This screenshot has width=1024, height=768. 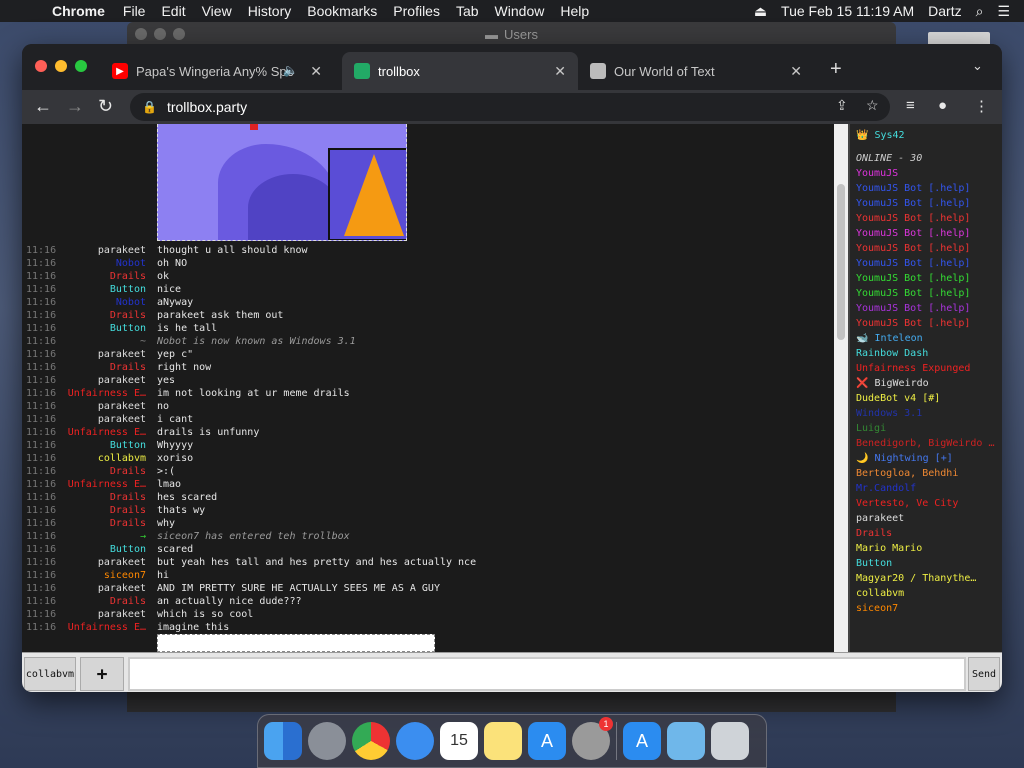 What do you see at coordinates (929, 383) in the screenshot?
I see `user-entry: ❌ BigWeirdo` at bounding box center [929, 383].